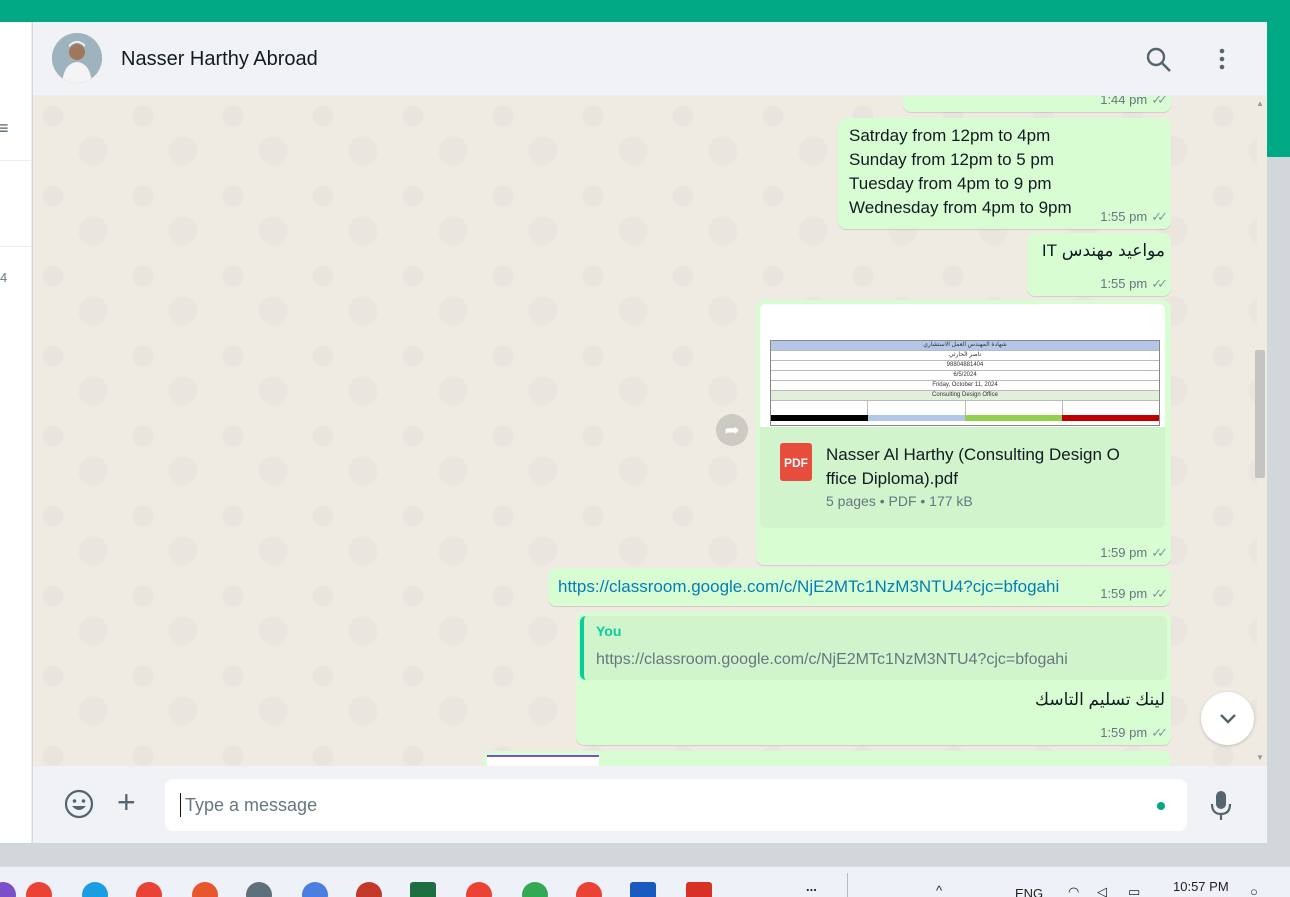 The image size is (1290, 897). What do you see at coordinates (643, 889) in the screenshot?
I see `word-icon` at bounding box center [643, 889].